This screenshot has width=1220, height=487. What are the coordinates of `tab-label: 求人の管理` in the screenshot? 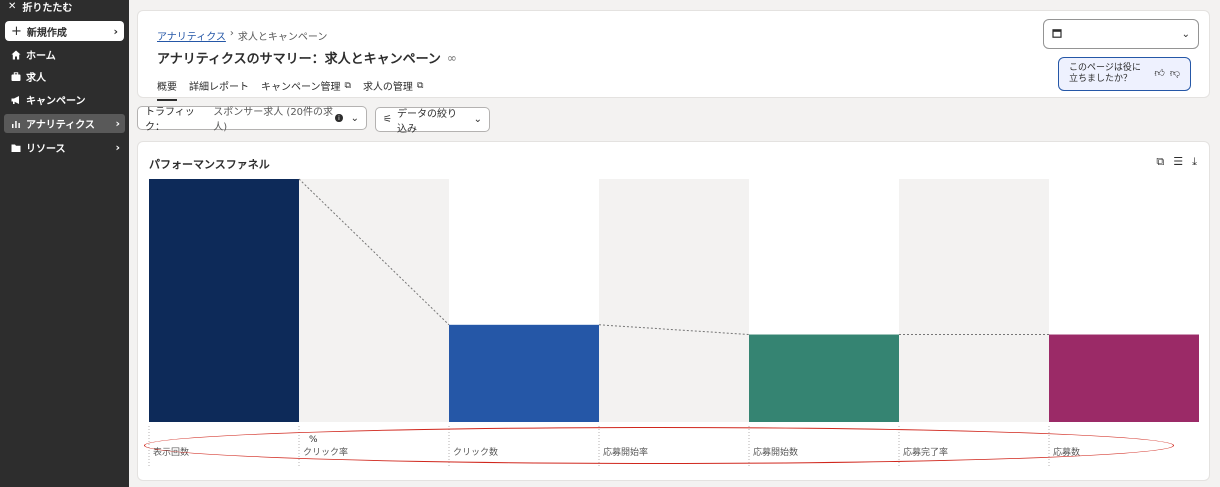 It's located at (387, 87).